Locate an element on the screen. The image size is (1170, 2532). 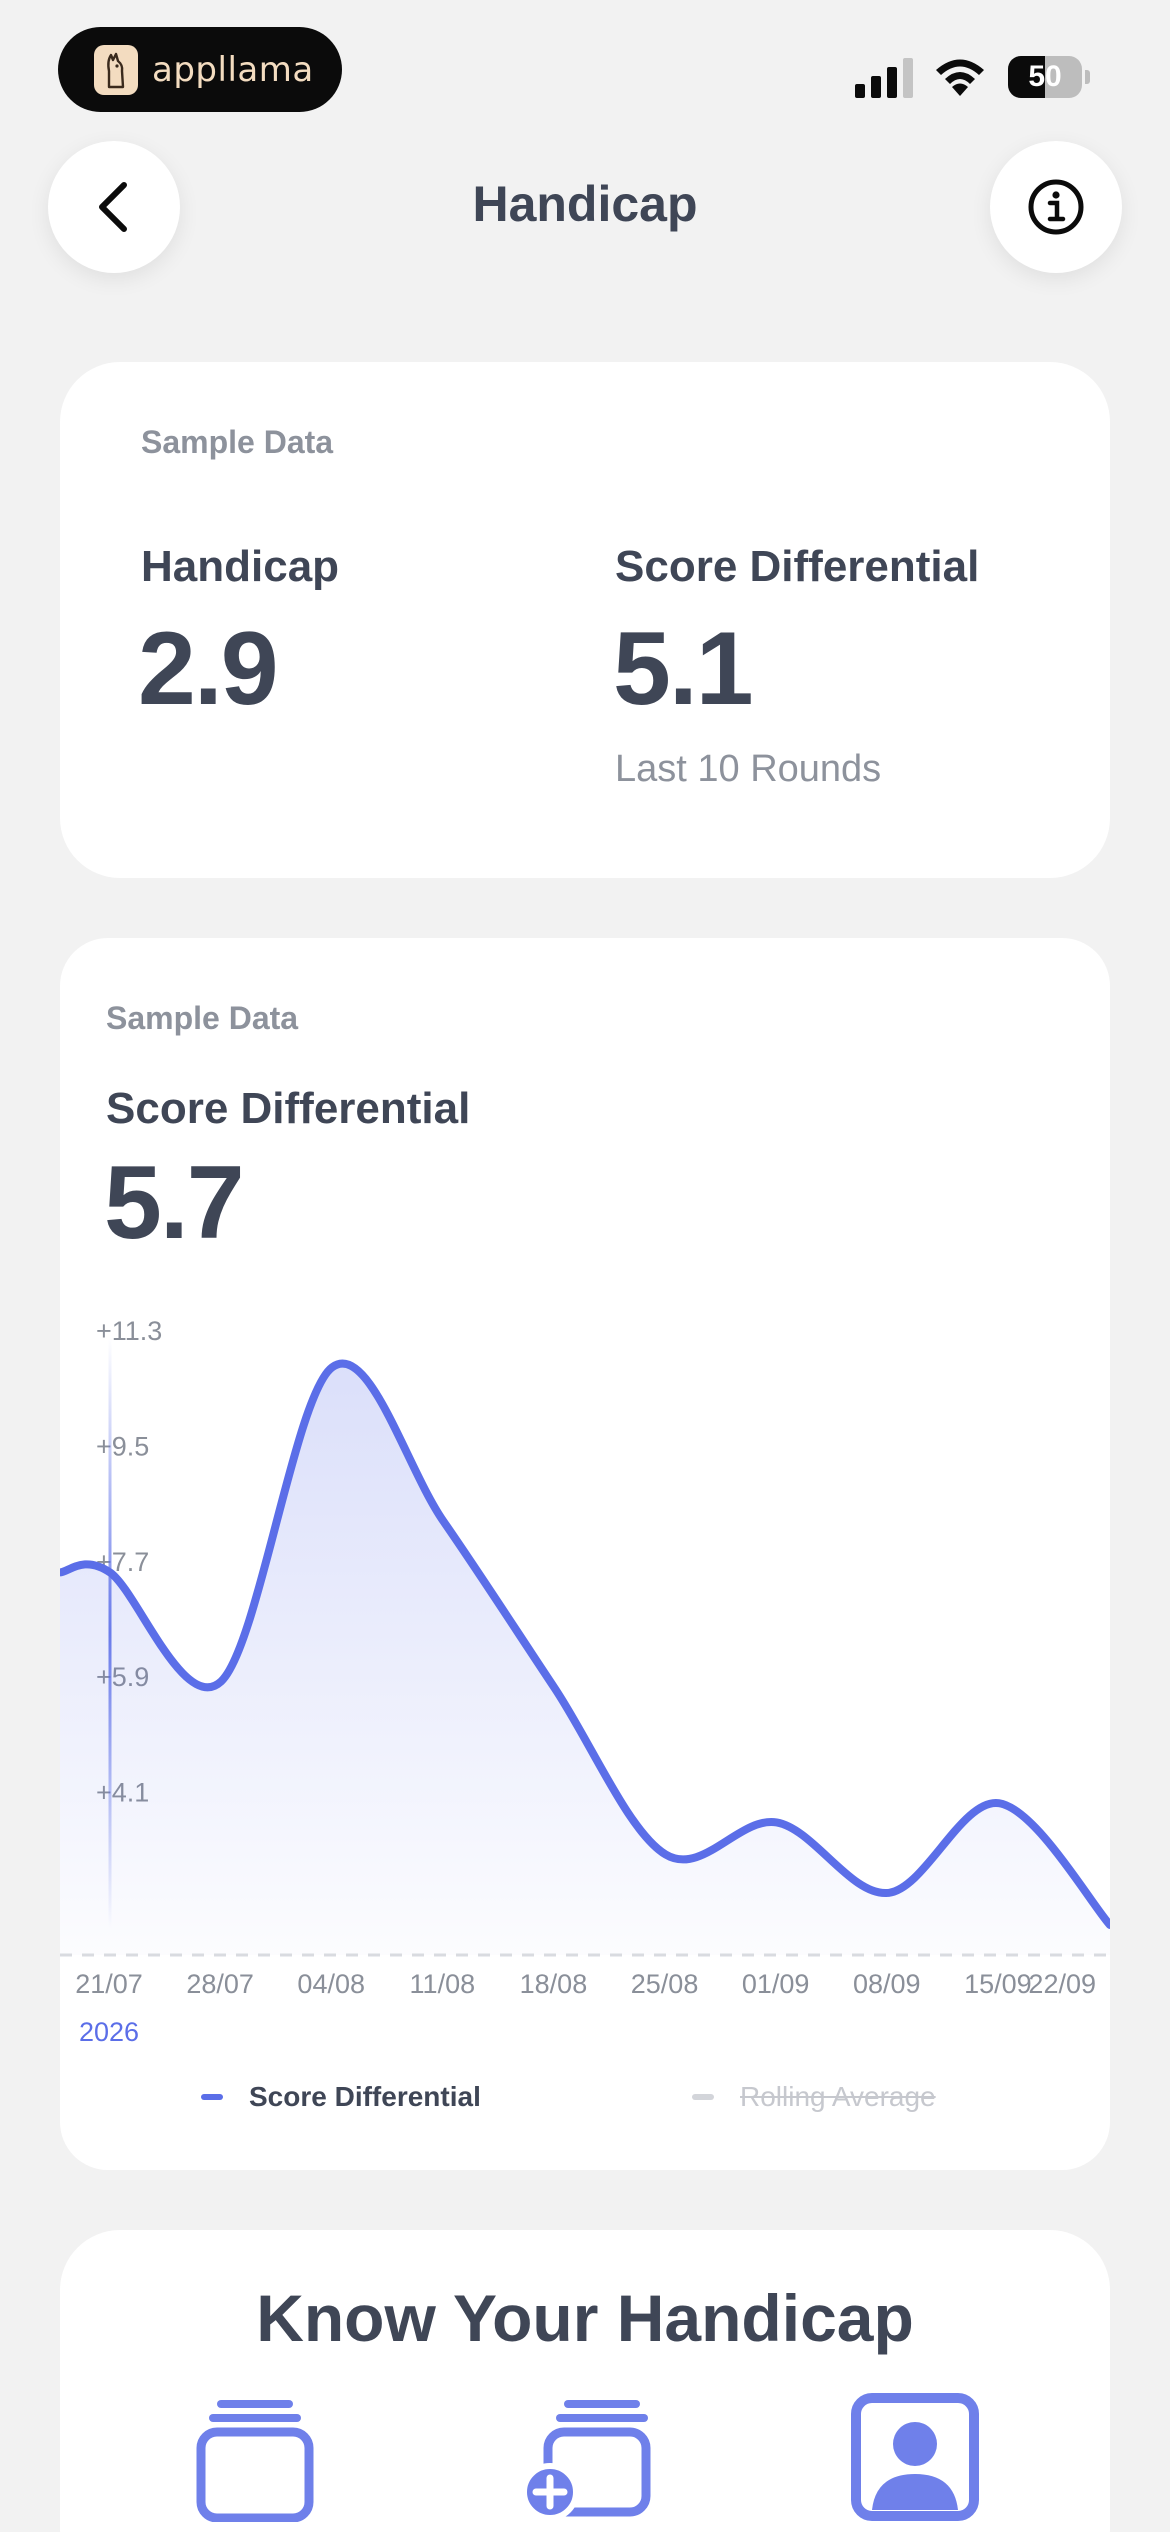
x-tick-label: 01/09 is located at coordinates (776, 1984).